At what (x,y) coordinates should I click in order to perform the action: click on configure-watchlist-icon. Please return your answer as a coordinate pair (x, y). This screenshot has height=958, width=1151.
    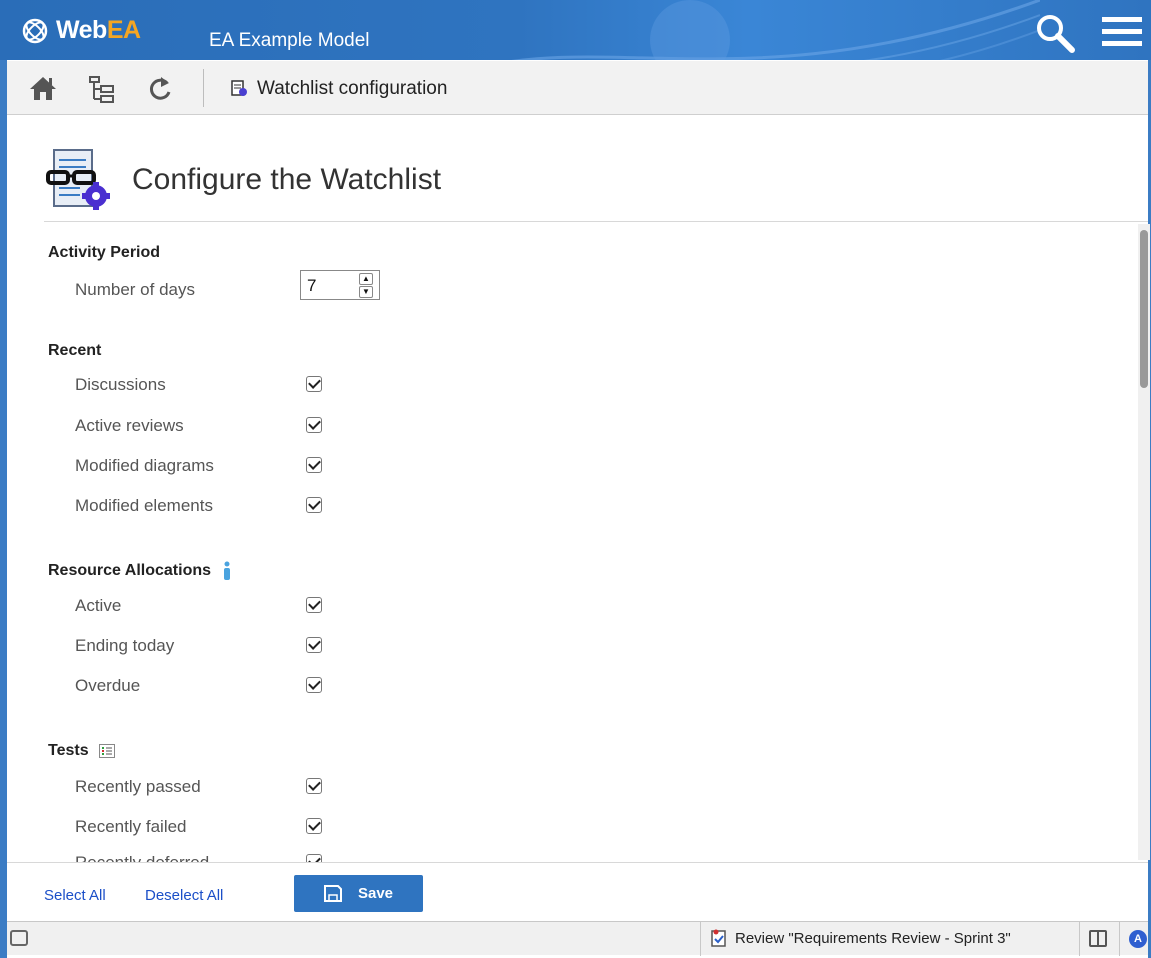
    Looking at the image, I should click on (78, 179).